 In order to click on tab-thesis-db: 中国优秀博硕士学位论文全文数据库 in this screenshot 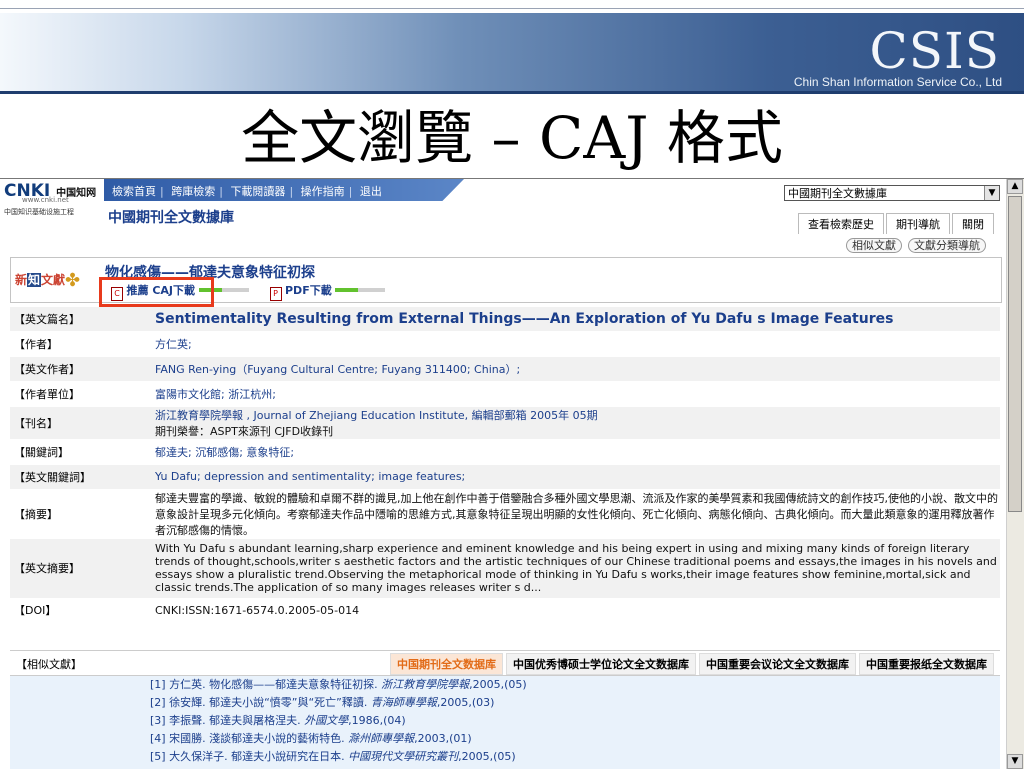, I will do `click(601, 664)`.